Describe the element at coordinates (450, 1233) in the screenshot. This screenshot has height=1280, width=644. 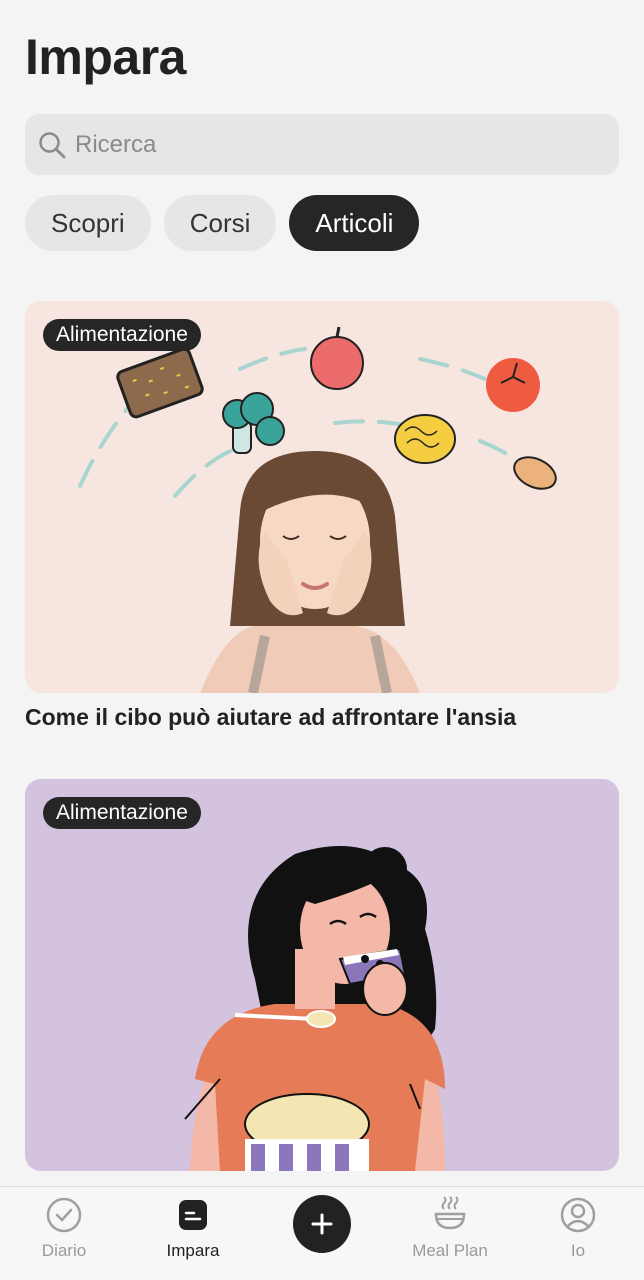
I see `nav-item-meal-plan: Meal Plan` at that location.